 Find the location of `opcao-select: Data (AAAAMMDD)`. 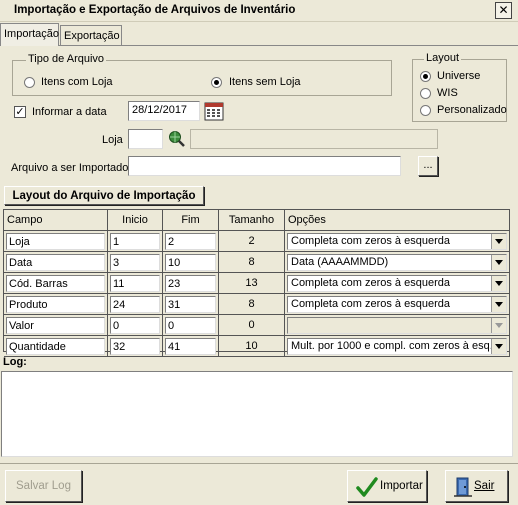

opcao-select: Data (AAAAMMDD) is located at coordinates (397, 262).